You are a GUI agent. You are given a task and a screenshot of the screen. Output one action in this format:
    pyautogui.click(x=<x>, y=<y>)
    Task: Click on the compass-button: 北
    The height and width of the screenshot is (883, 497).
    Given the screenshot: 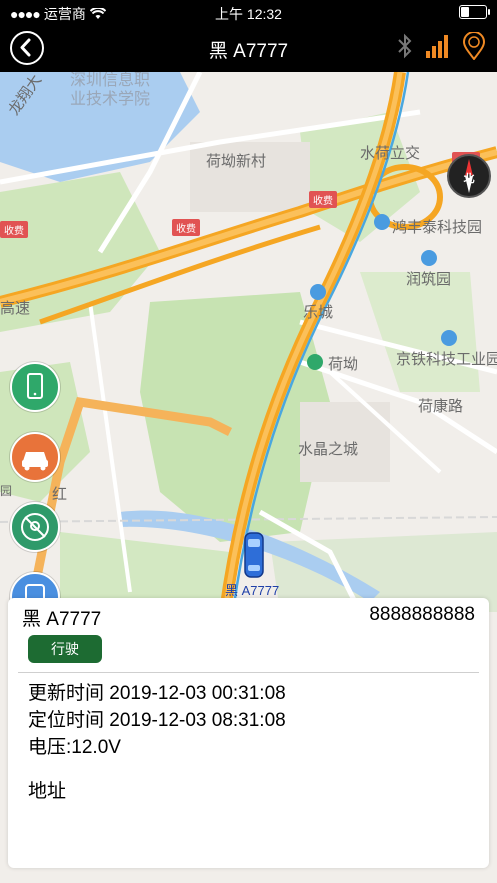 What is the action you would take?
    pyautogui.click(x=469, y=176)
    